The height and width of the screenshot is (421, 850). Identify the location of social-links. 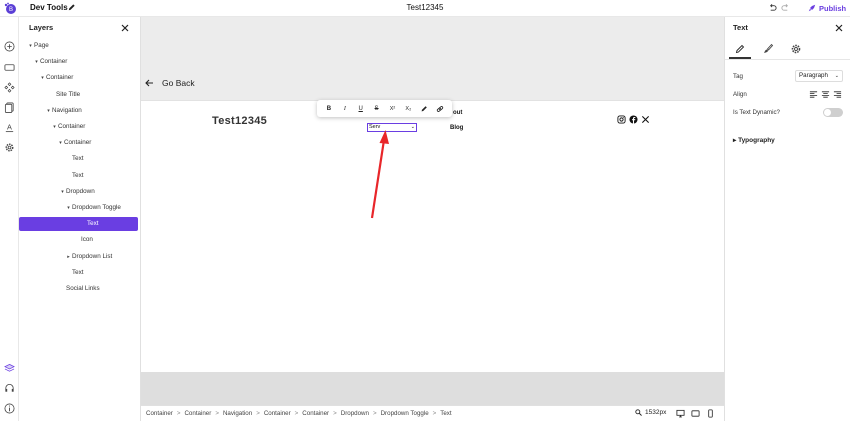
(633, 119).